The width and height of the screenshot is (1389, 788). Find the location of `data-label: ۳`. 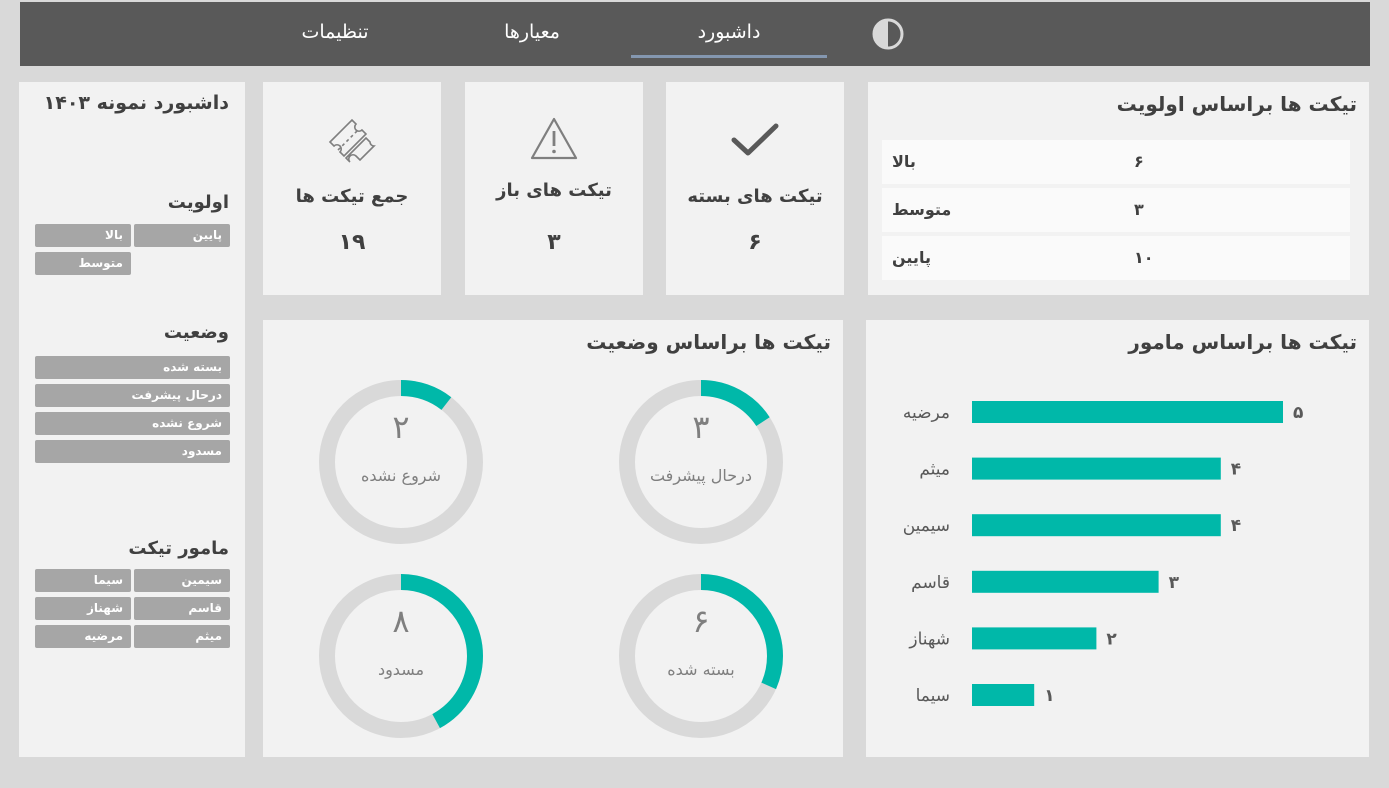

data-label: ۳ is located at coordinates (1174, 583).